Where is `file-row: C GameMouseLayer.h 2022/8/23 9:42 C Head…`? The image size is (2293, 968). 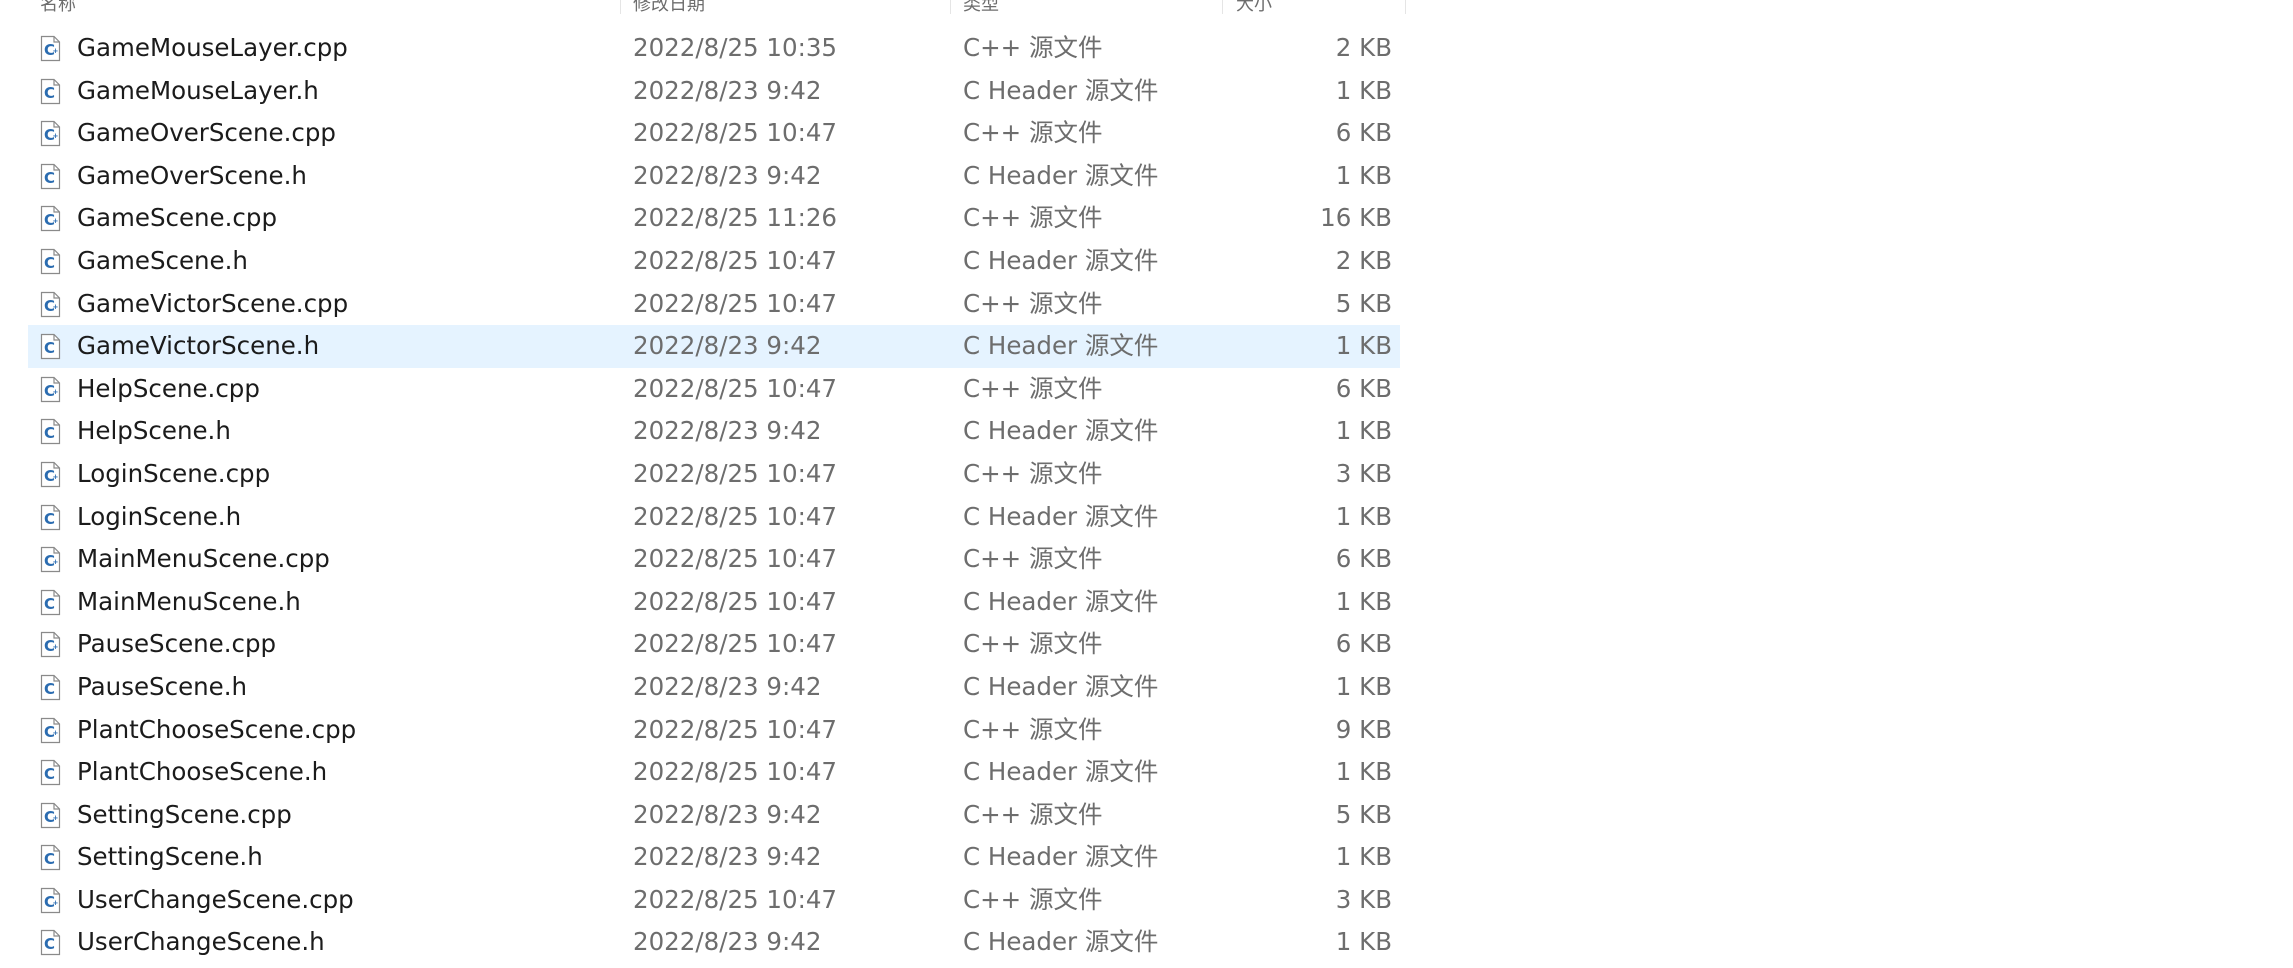 file-row: C GameMouseLayer.h 2022/8/23 9:42 C Head… is located at coordinates (714, 91).